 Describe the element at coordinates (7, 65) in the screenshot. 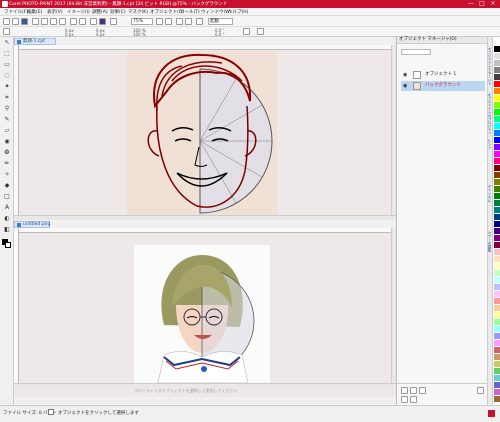

I see `rectangle-mask-icon: ▭` at that location.